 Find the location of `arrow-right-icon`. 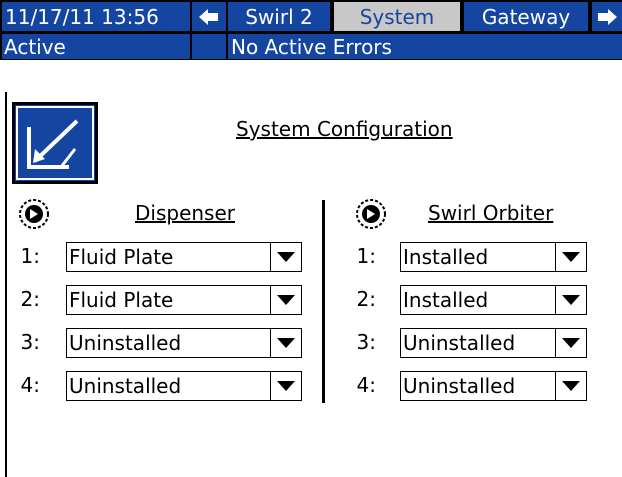

arrow-right-icon is located at coordinates (607, 16).